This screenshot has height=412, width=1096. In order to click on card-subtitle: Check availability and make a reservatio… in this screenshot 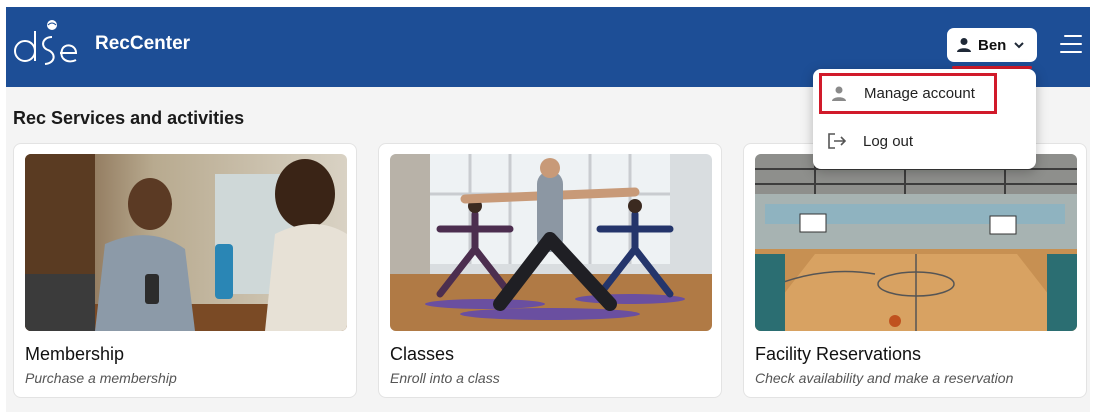, I will do `click(884, 378)`.